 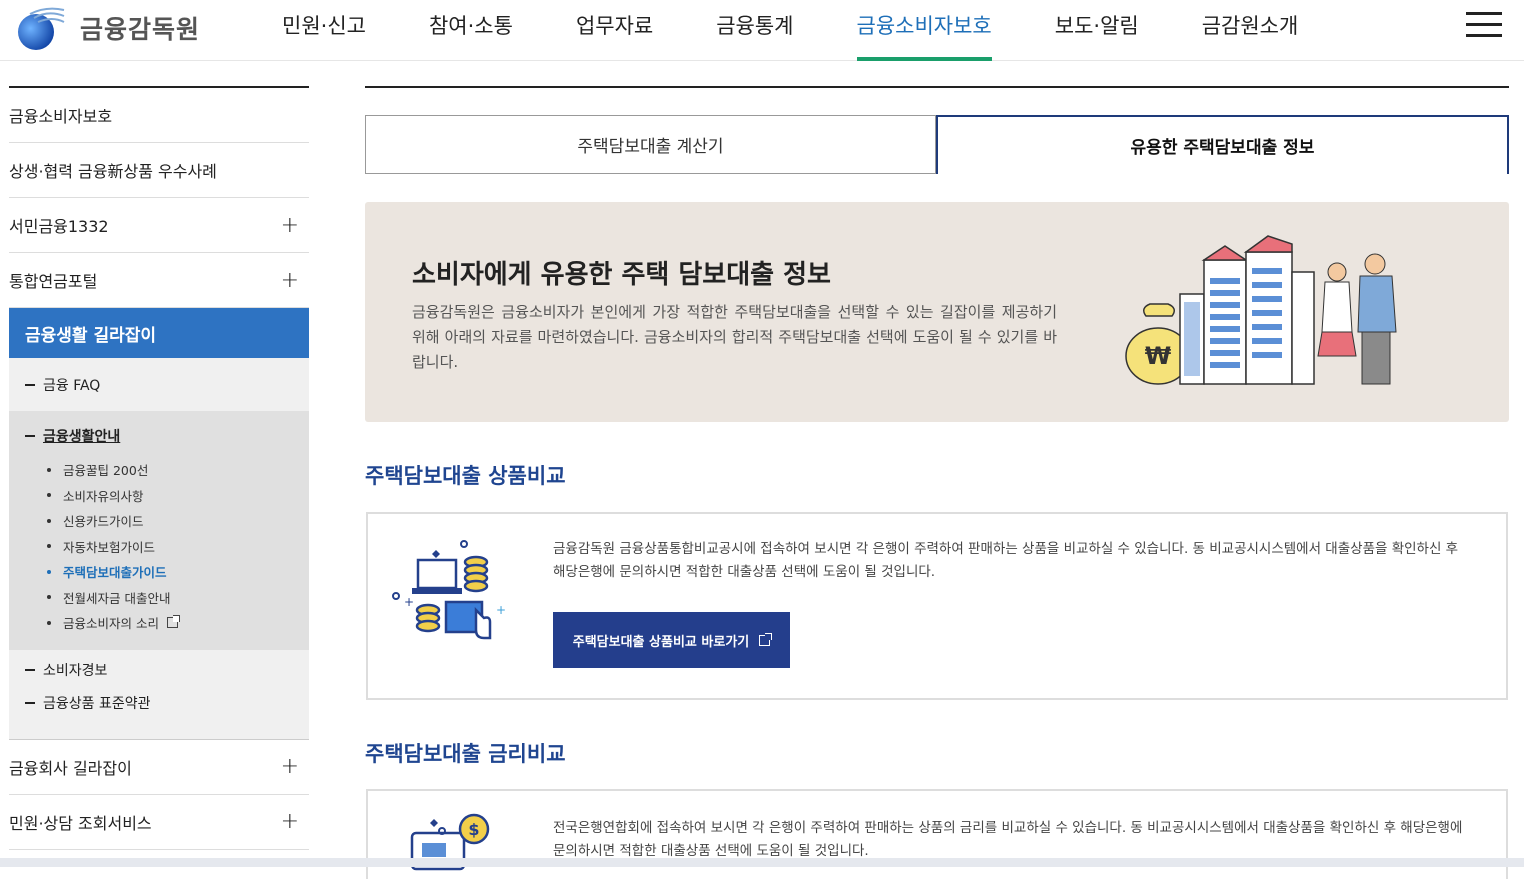 What do you see at coordinates (1097, 30) in the screenshot?
I see `nav-item-press: 보도·알림` at bounding box center [1097, 30].